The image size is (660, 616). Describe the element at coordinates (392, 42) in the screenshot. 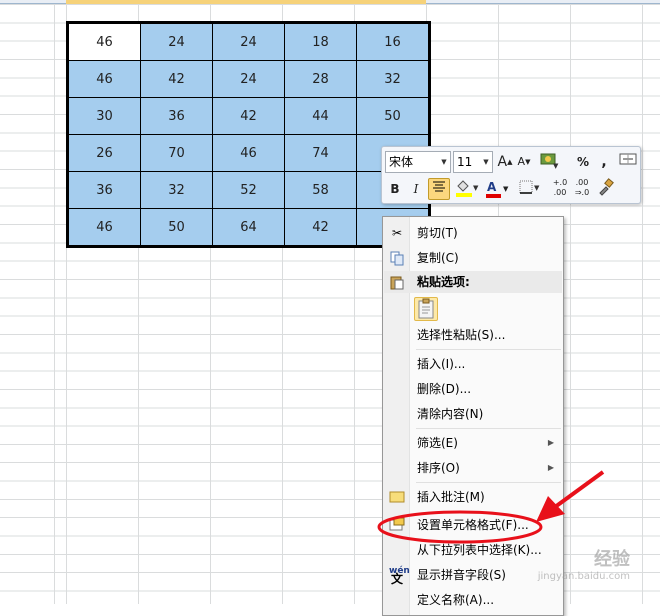

I see `cell: 16` at that location.